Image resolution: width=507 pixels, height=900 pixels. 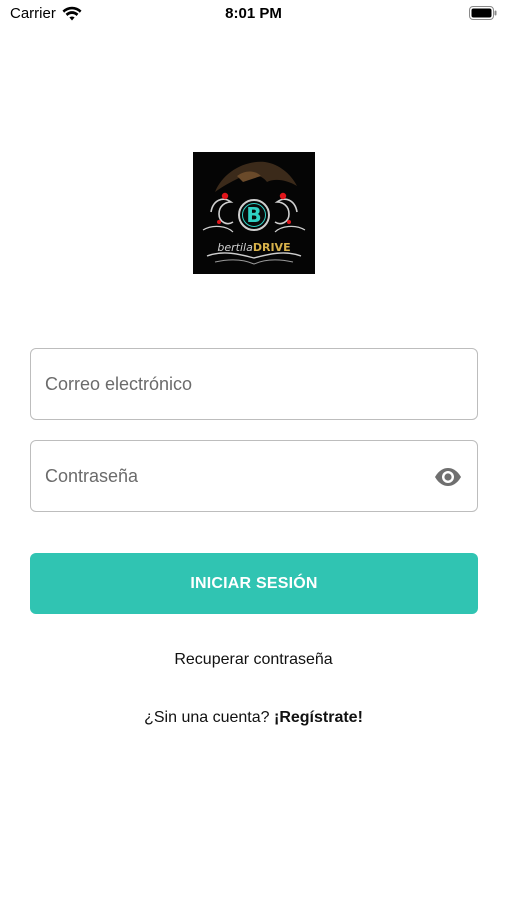 I want to click on status-time: 8:01 PM, so click(x=253, y=13).